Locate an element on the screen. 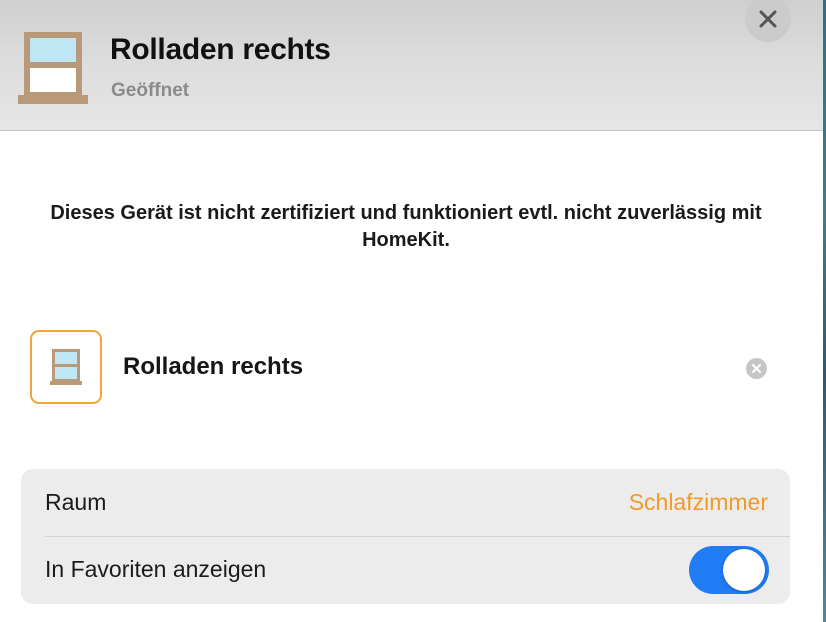 The image size is (826, 622). room-row: Raum Schlafzimmer is located at coordinates (405, 502).